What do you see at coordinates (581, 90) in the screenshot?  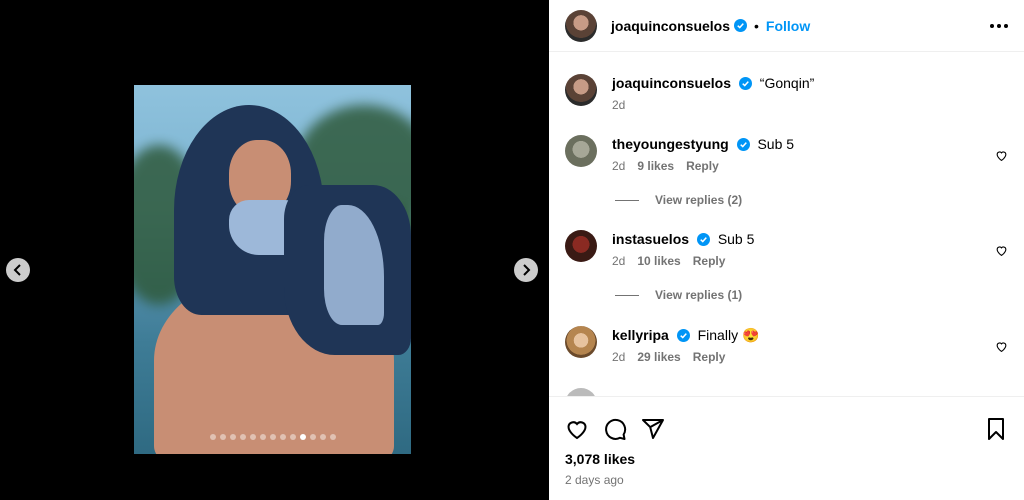 I see `caption-avatar` at bounding box center [581, 90].